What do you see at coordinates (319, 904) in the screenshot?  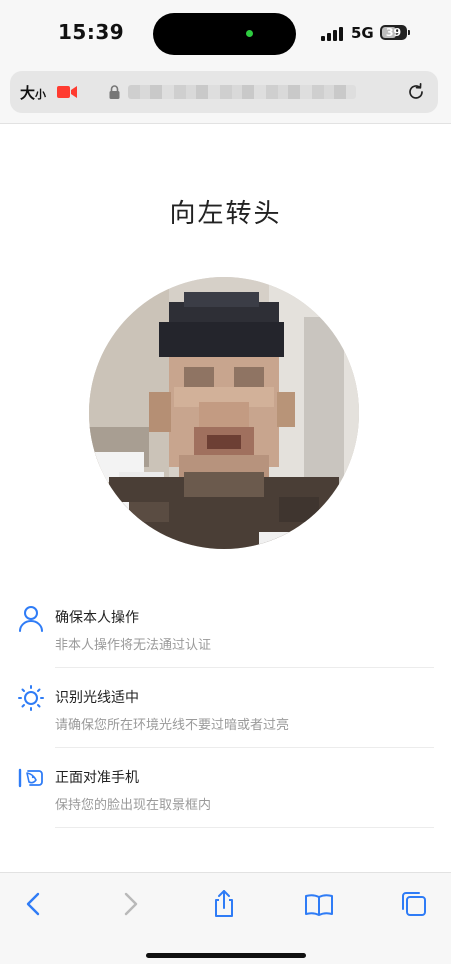 I see `bookmarks-icon` at bounding box center [319, 904].